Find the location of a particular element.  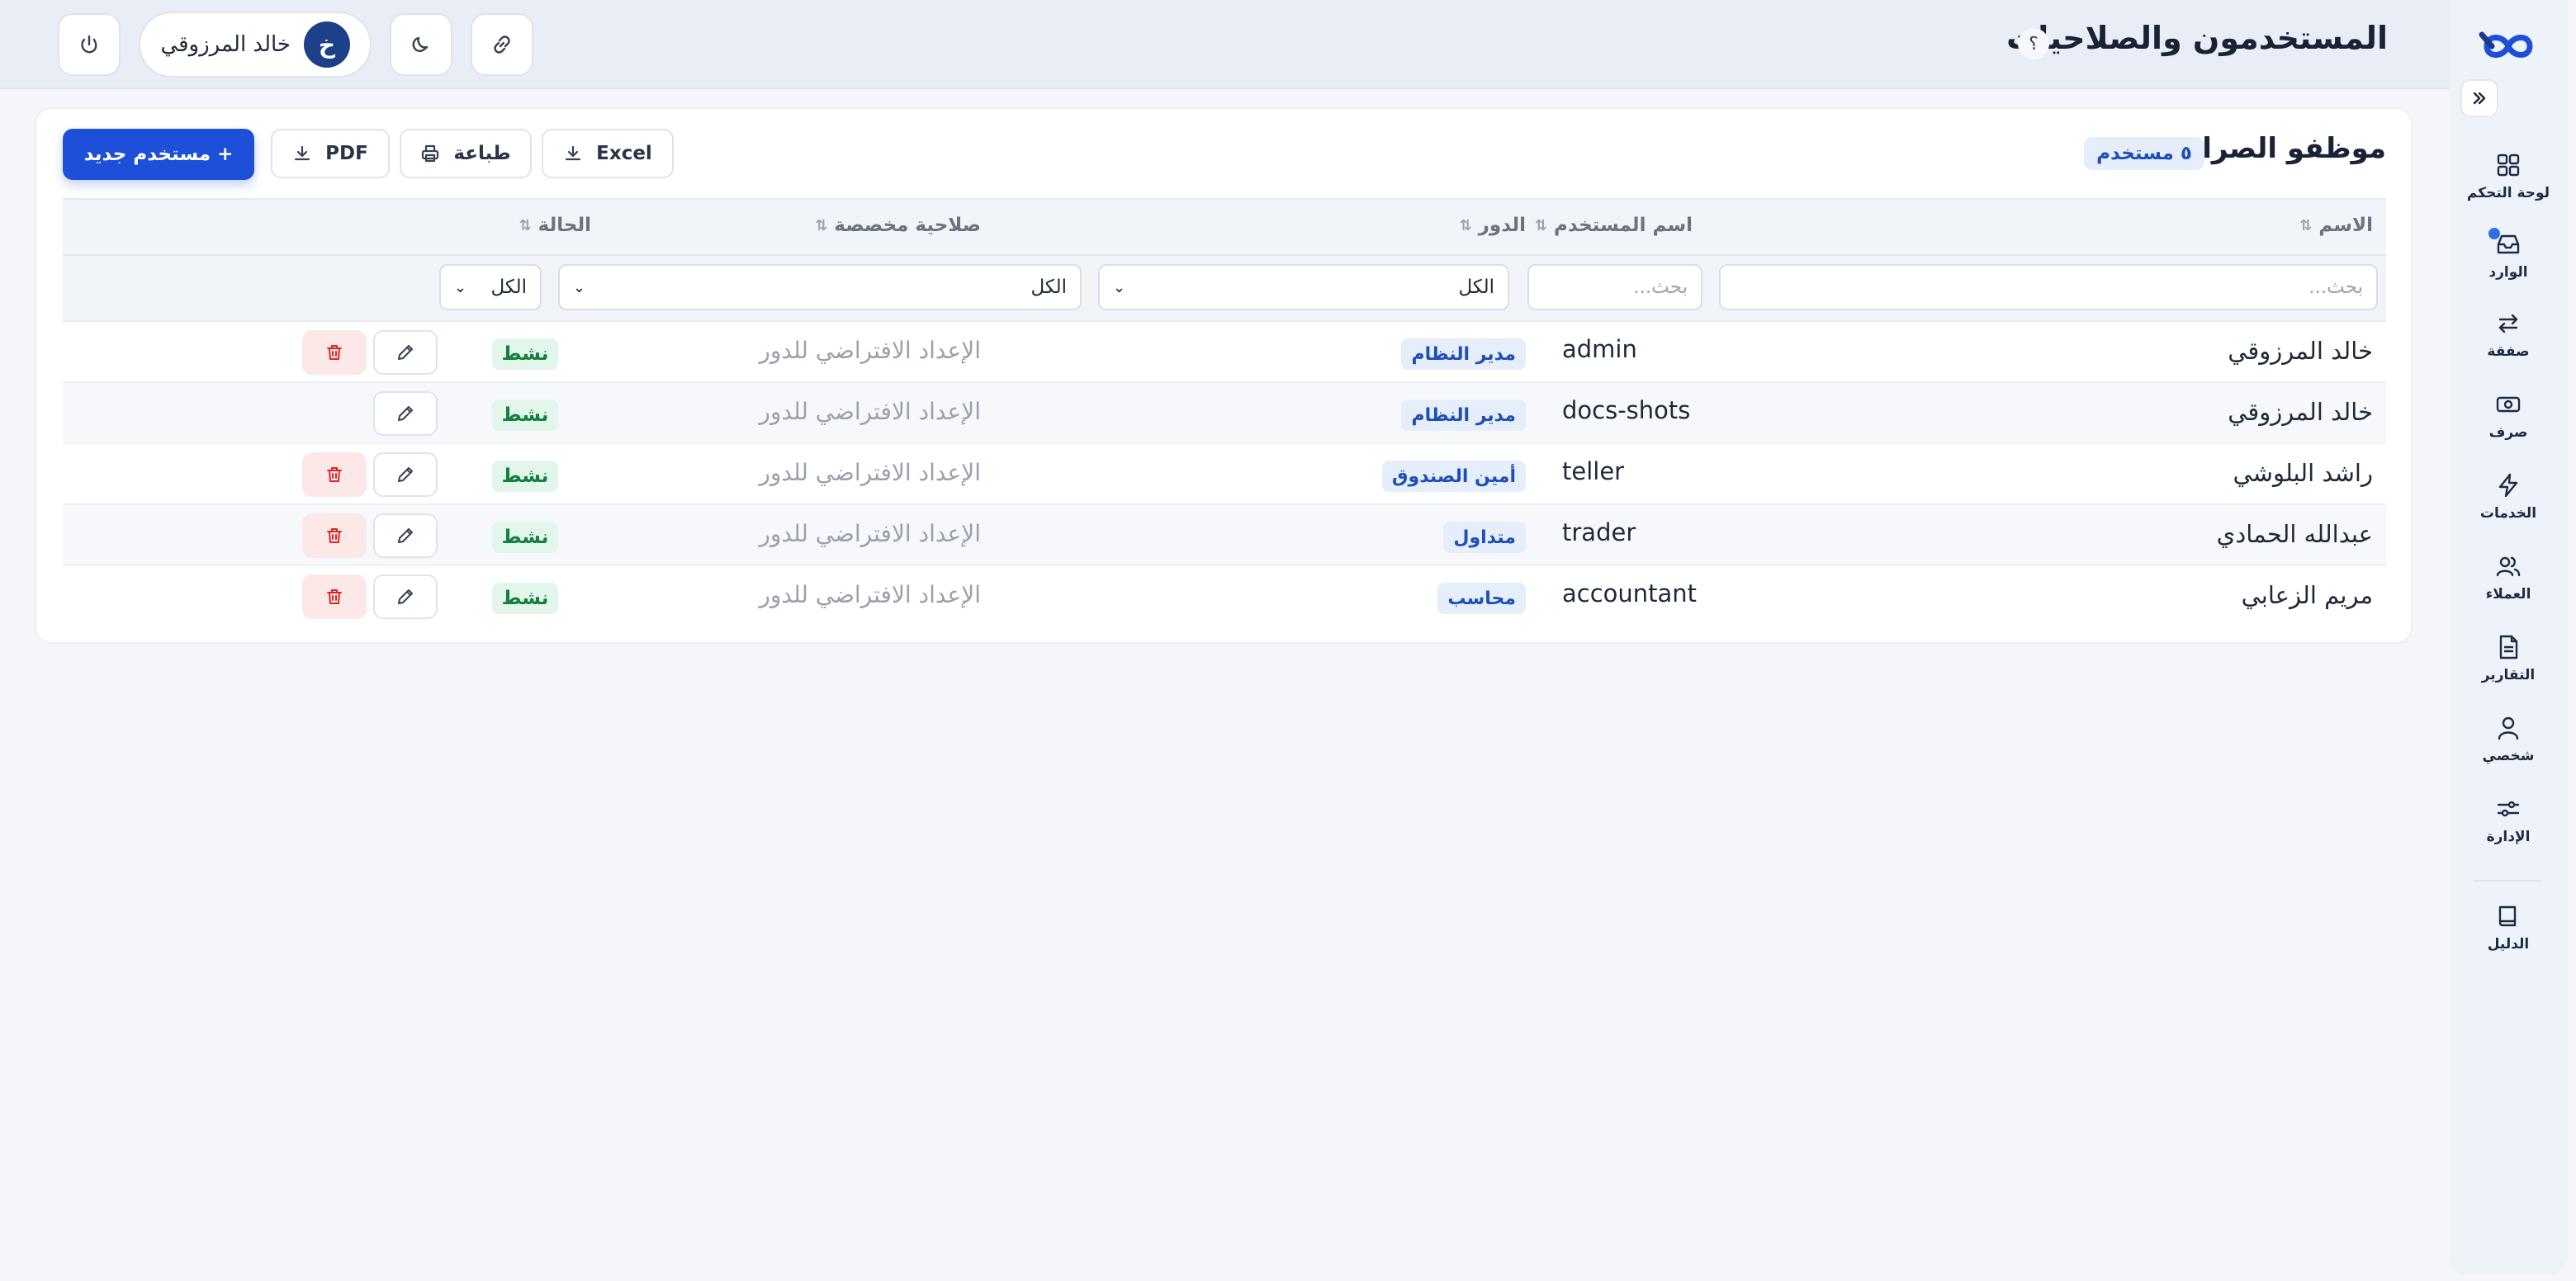

user-menu: خالد المرزوقي خ is located at coordinates (255, 45).